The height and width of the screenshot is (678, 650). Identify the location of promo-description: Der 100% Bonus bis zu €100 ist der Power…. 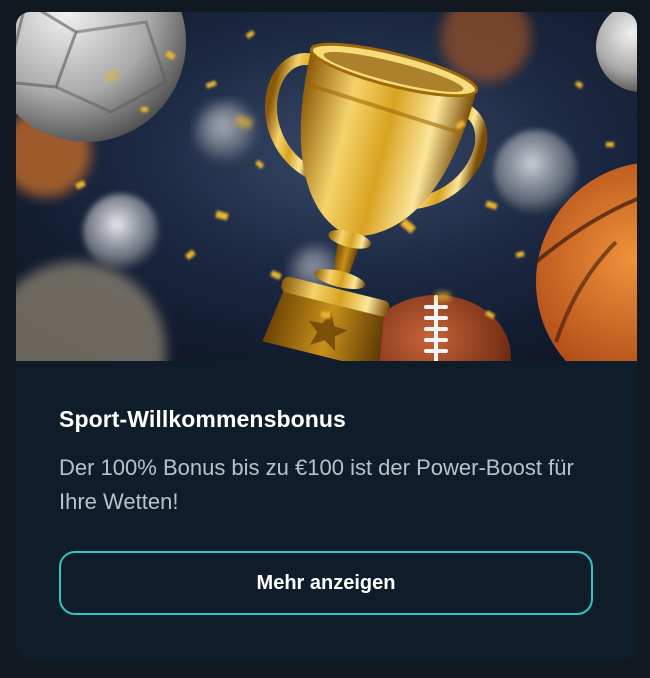
(316, 484).